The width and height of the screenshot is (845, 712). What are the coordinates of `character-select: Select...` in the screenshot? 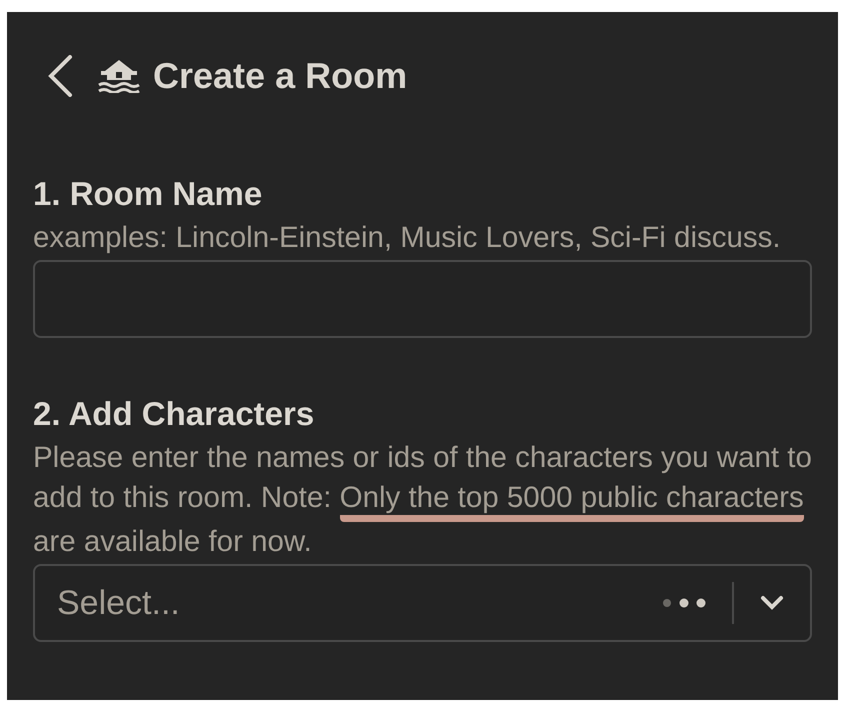 It's located at (422, 603).